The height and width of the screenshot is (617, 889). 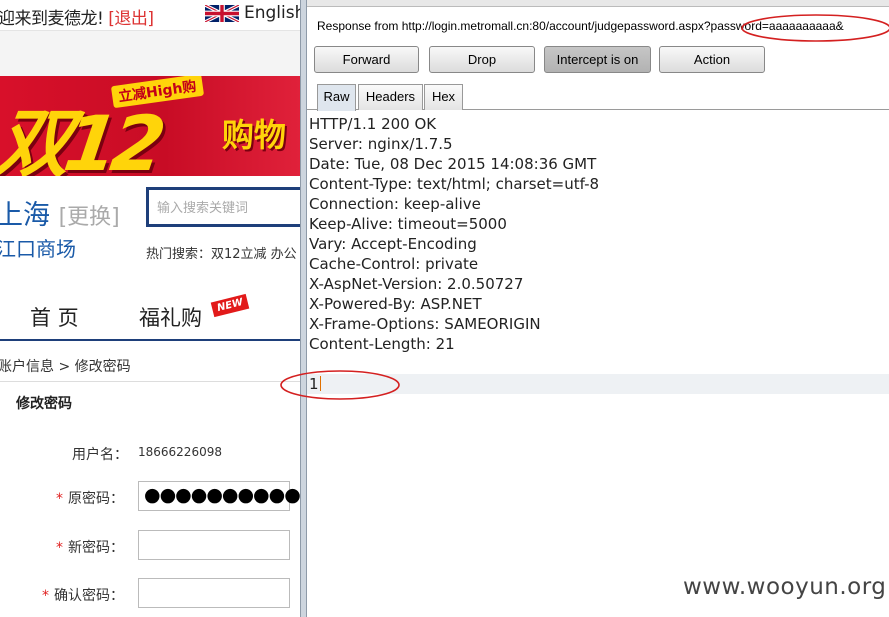 What do you see at coordinates (214, 593) in the screenshot?
I see `confirm-password-field` at bounding box center [214, 593].